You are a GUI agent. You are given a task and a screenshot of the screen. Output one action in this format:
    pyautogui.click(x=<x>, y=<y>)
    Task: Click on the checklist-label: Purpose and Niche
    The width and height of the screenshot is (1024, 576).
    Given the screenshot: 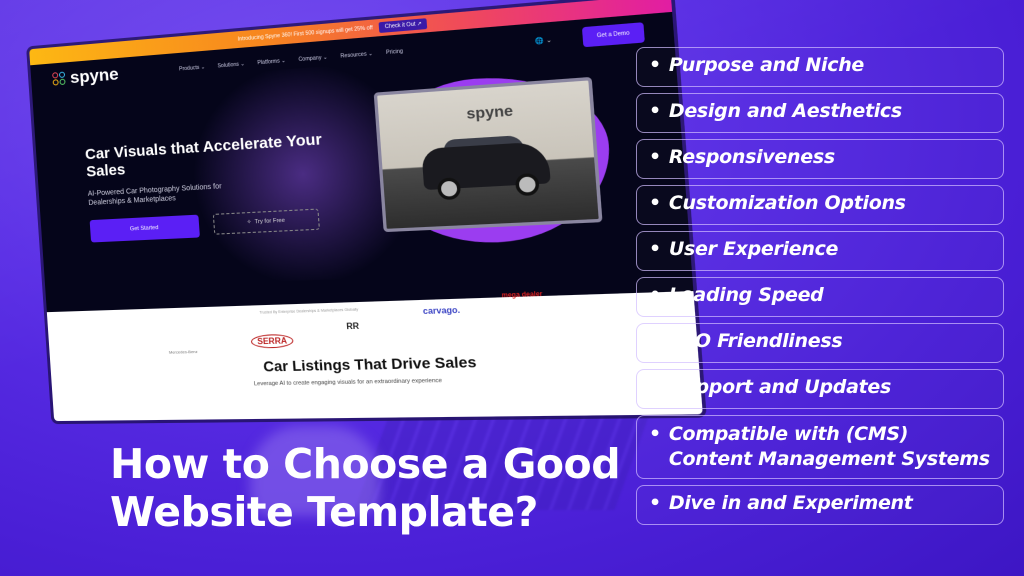 What is the action you would take?
    pyautogui.click(x=766, y=65)
    